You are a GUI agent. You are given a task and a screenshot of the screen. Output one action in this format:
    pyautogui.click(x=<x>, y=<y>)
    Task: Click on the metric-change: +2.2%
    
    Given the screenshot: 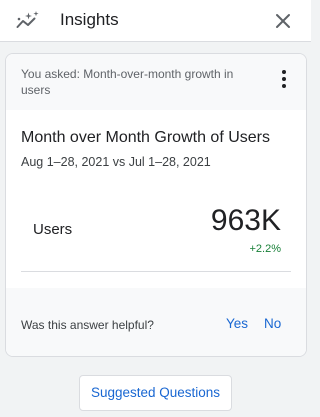 What is the action you would take?
    pyautogui.click(x=265, y=249)
    